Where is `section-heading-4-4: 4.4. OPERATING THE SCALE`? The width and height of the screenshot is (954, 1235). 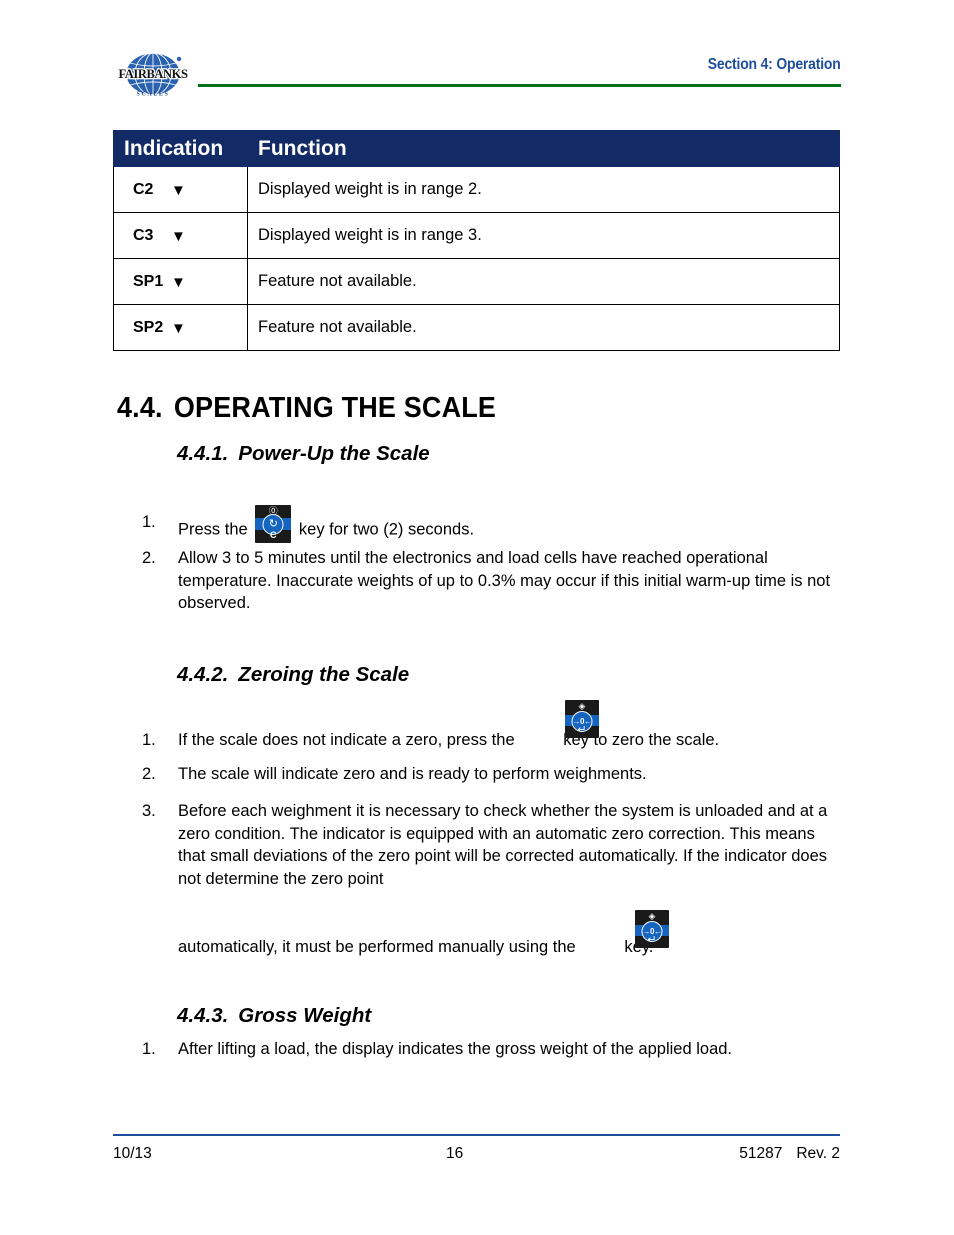
section-heading-4-4: 4.4. OPERATING THE SCALE is located at coordinates (306, 408).